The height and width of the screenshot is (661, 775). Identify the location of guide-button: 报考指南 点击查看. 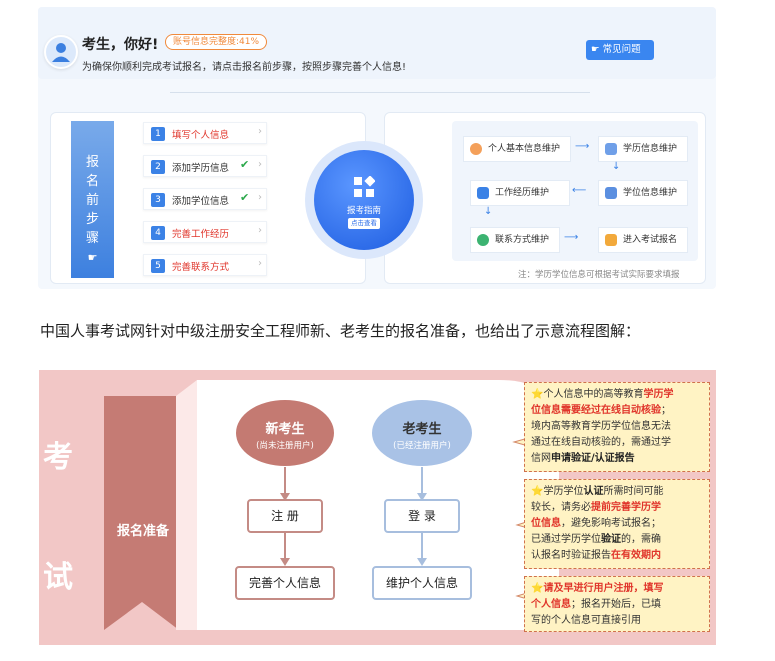
(364, 200).